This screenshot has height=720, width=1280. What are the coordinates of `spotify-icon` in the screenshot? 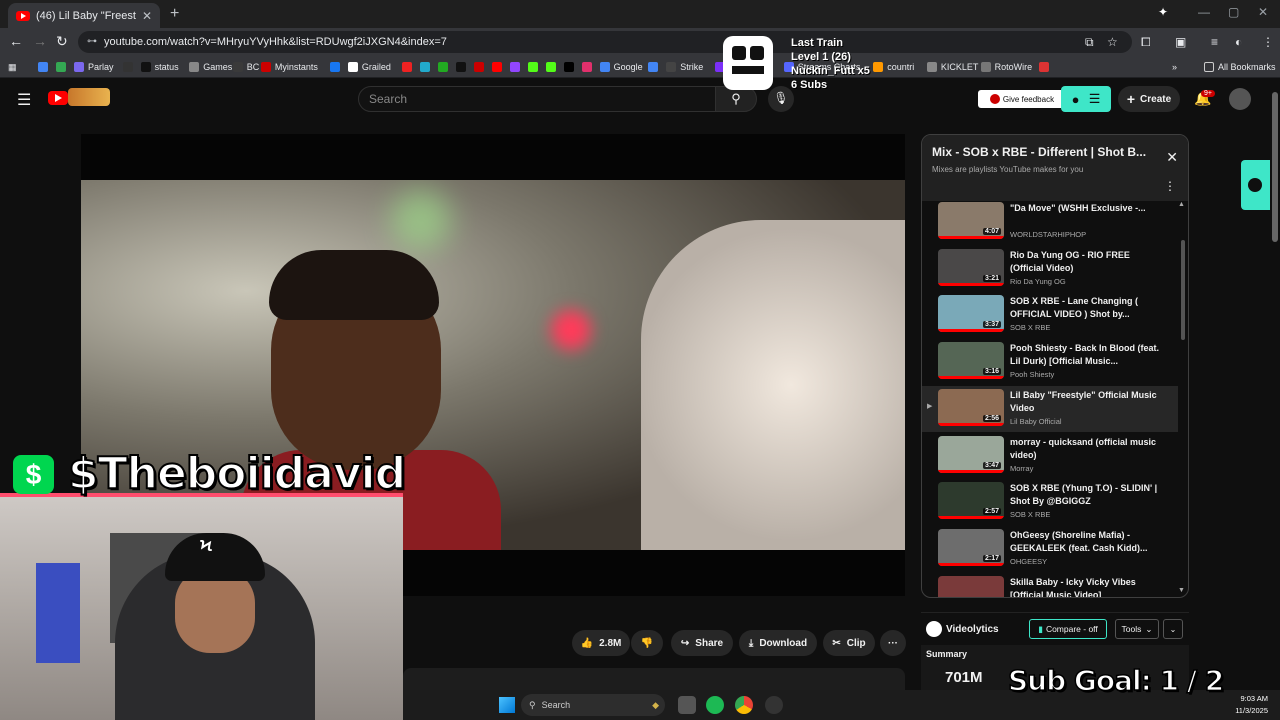 It's located at (715, 705).